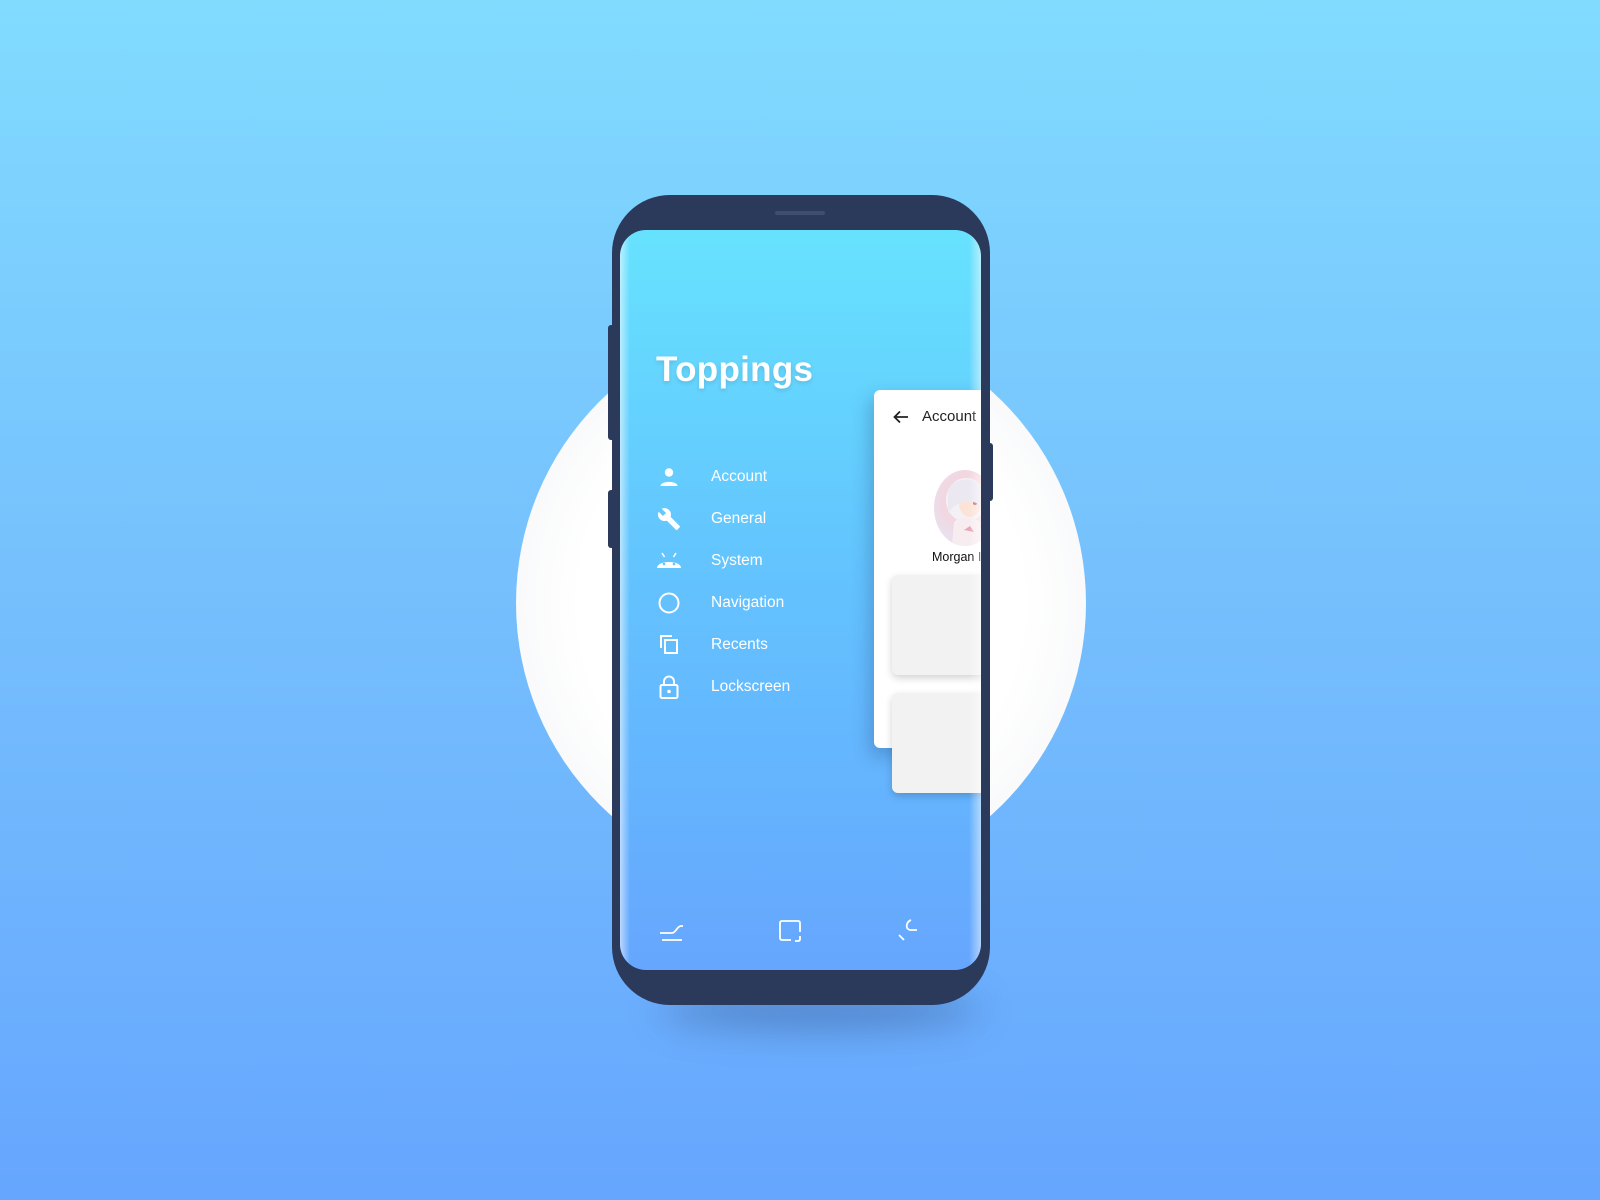 The width and height of the screenshot is (1600, 1200). Describe the element at coordinates (612, 519) in the screenshot. I see `side-button-left-lower` at that location.